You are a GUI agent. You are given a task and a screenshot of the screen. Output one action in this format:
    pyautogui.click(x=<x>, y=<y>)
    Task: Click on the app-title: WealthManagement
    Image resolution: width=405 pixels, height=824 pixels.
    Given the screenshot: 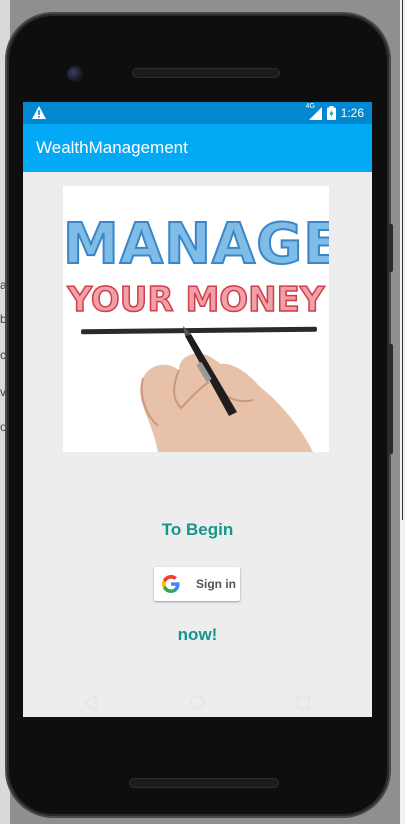 What is the action you would take?
    pyautogui.click(x=112, y=147)
    